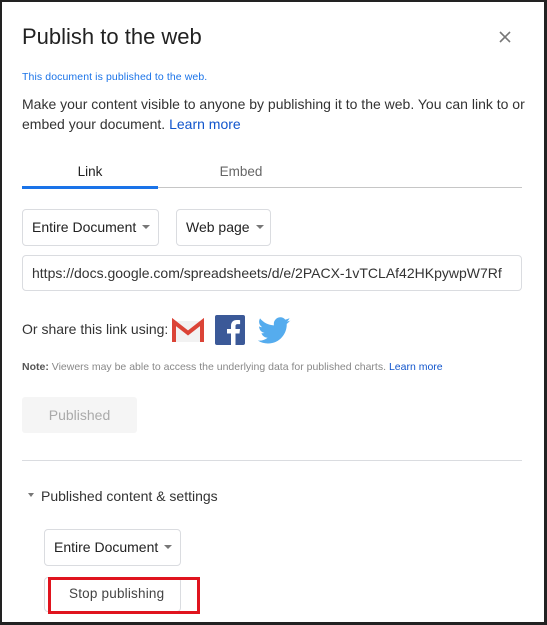 Image resolution: width=547 pixels, height=625 pixels. I want to click on published-status-text: This document is published to the web., so click(115, 77).